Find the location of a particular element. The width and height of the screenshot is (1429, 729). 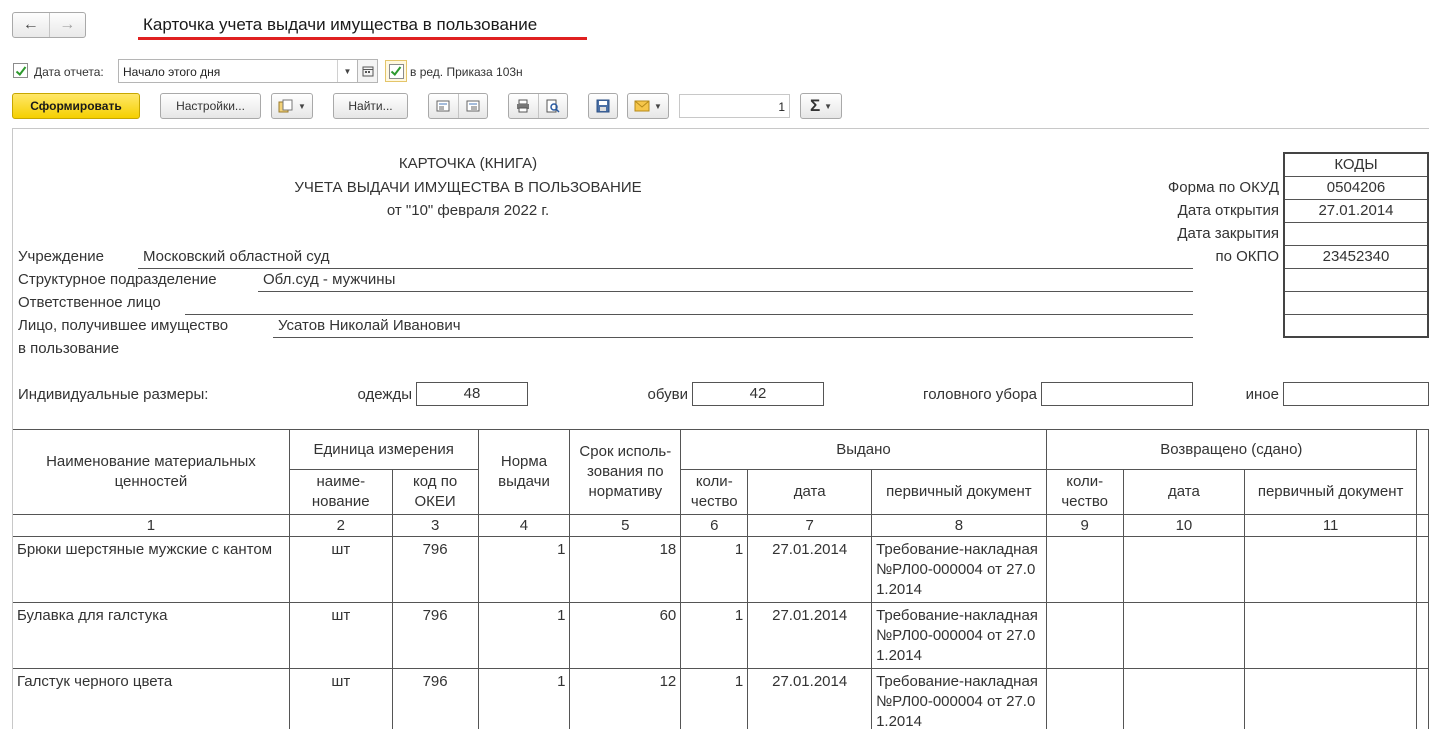

institution-underline is located at coordinates (665, 268).